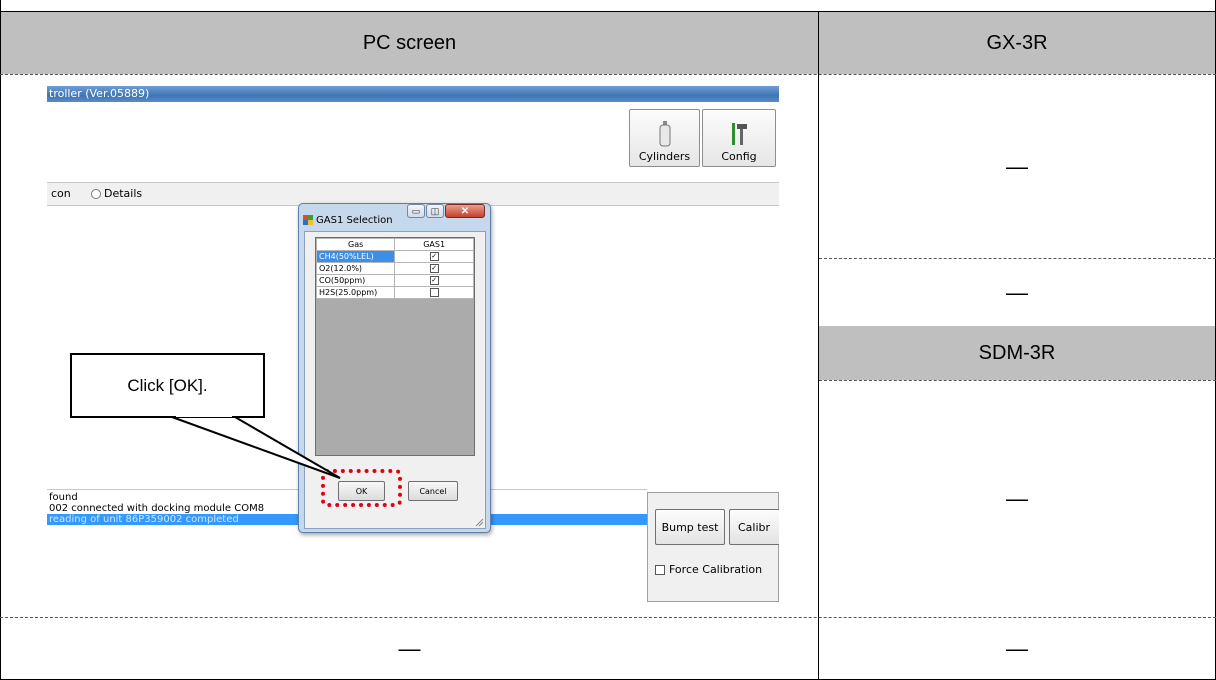 Image resolution: width=1216 pixels, height=680 pixels. What do you see at coordinates (204, 415) in the screenshot?
I see `callout-seam` at bounding box center [204, 415].